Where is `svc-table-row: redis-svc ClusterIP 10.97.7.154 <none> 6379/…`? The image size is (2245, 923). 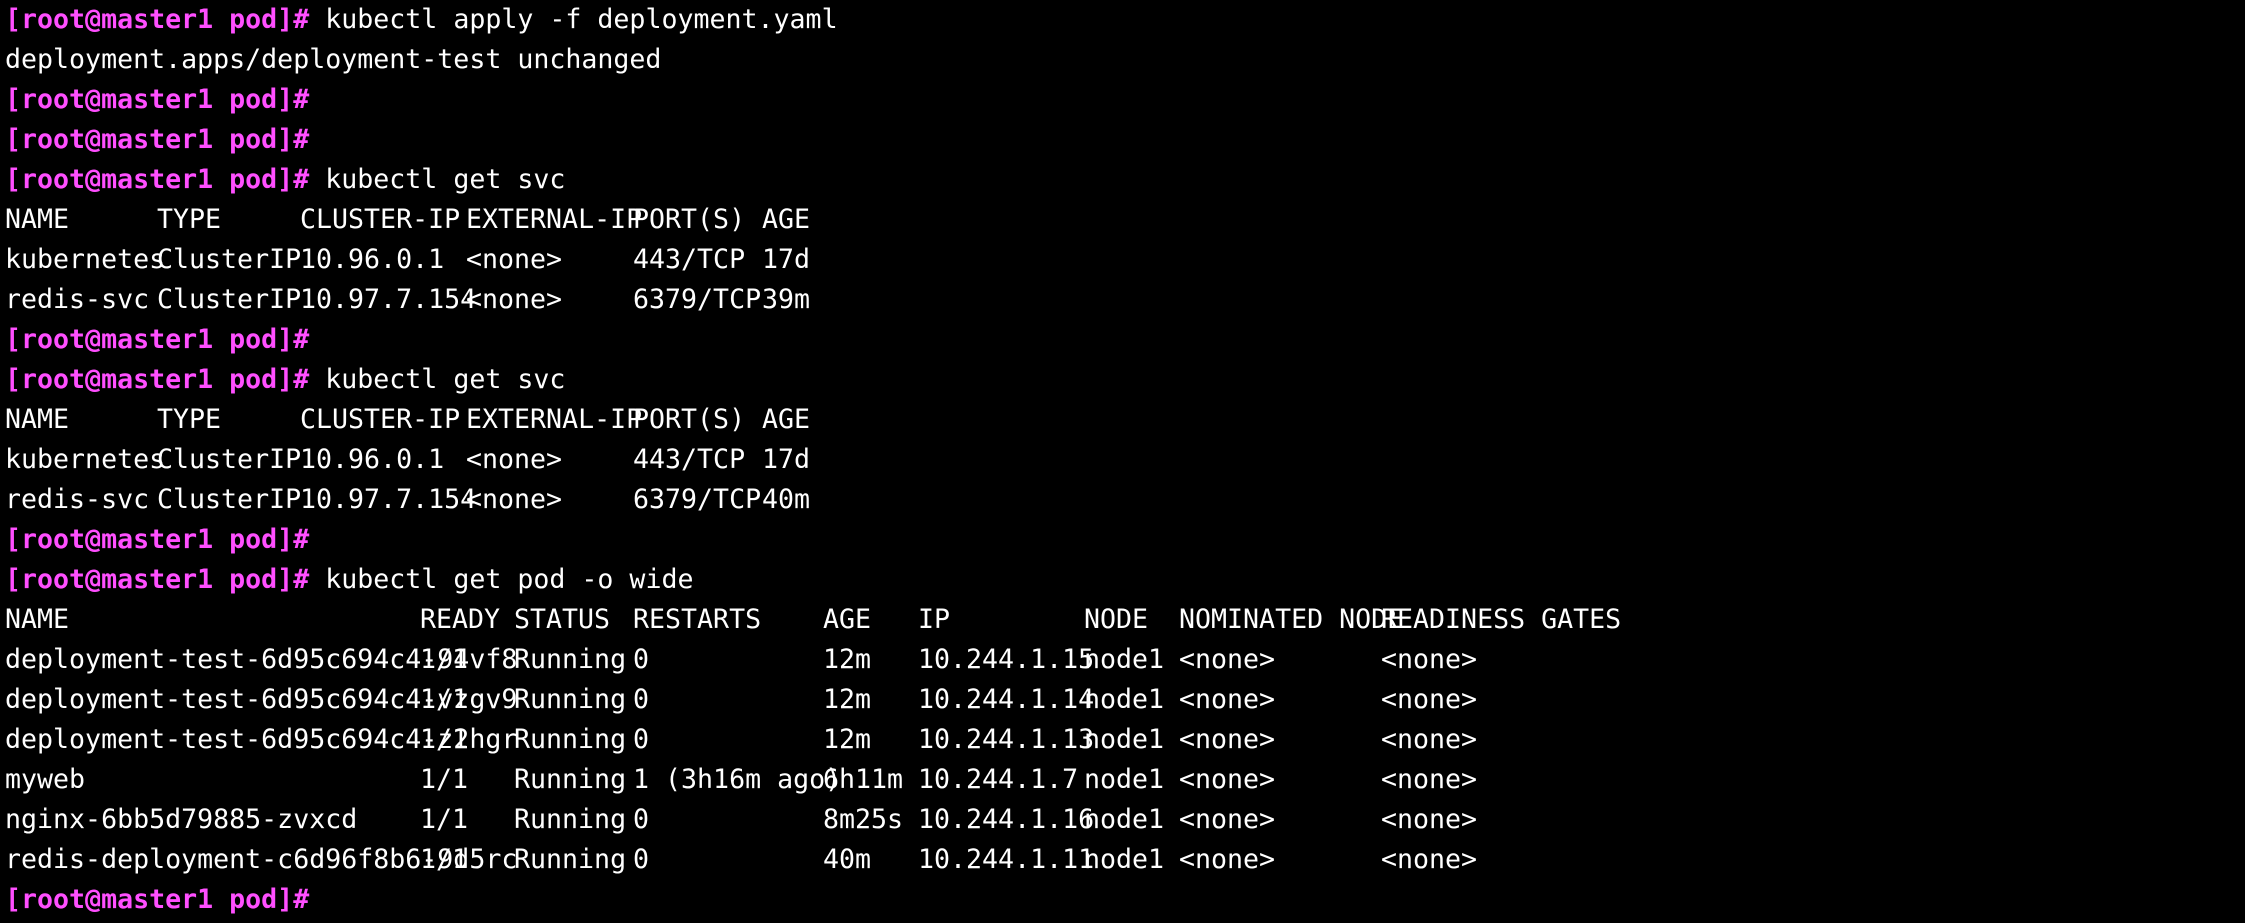
svc-table-row: redis-svc ClusterIP 10.97.7.154 <none> 6379/… is located at coordinates (1125, 300).